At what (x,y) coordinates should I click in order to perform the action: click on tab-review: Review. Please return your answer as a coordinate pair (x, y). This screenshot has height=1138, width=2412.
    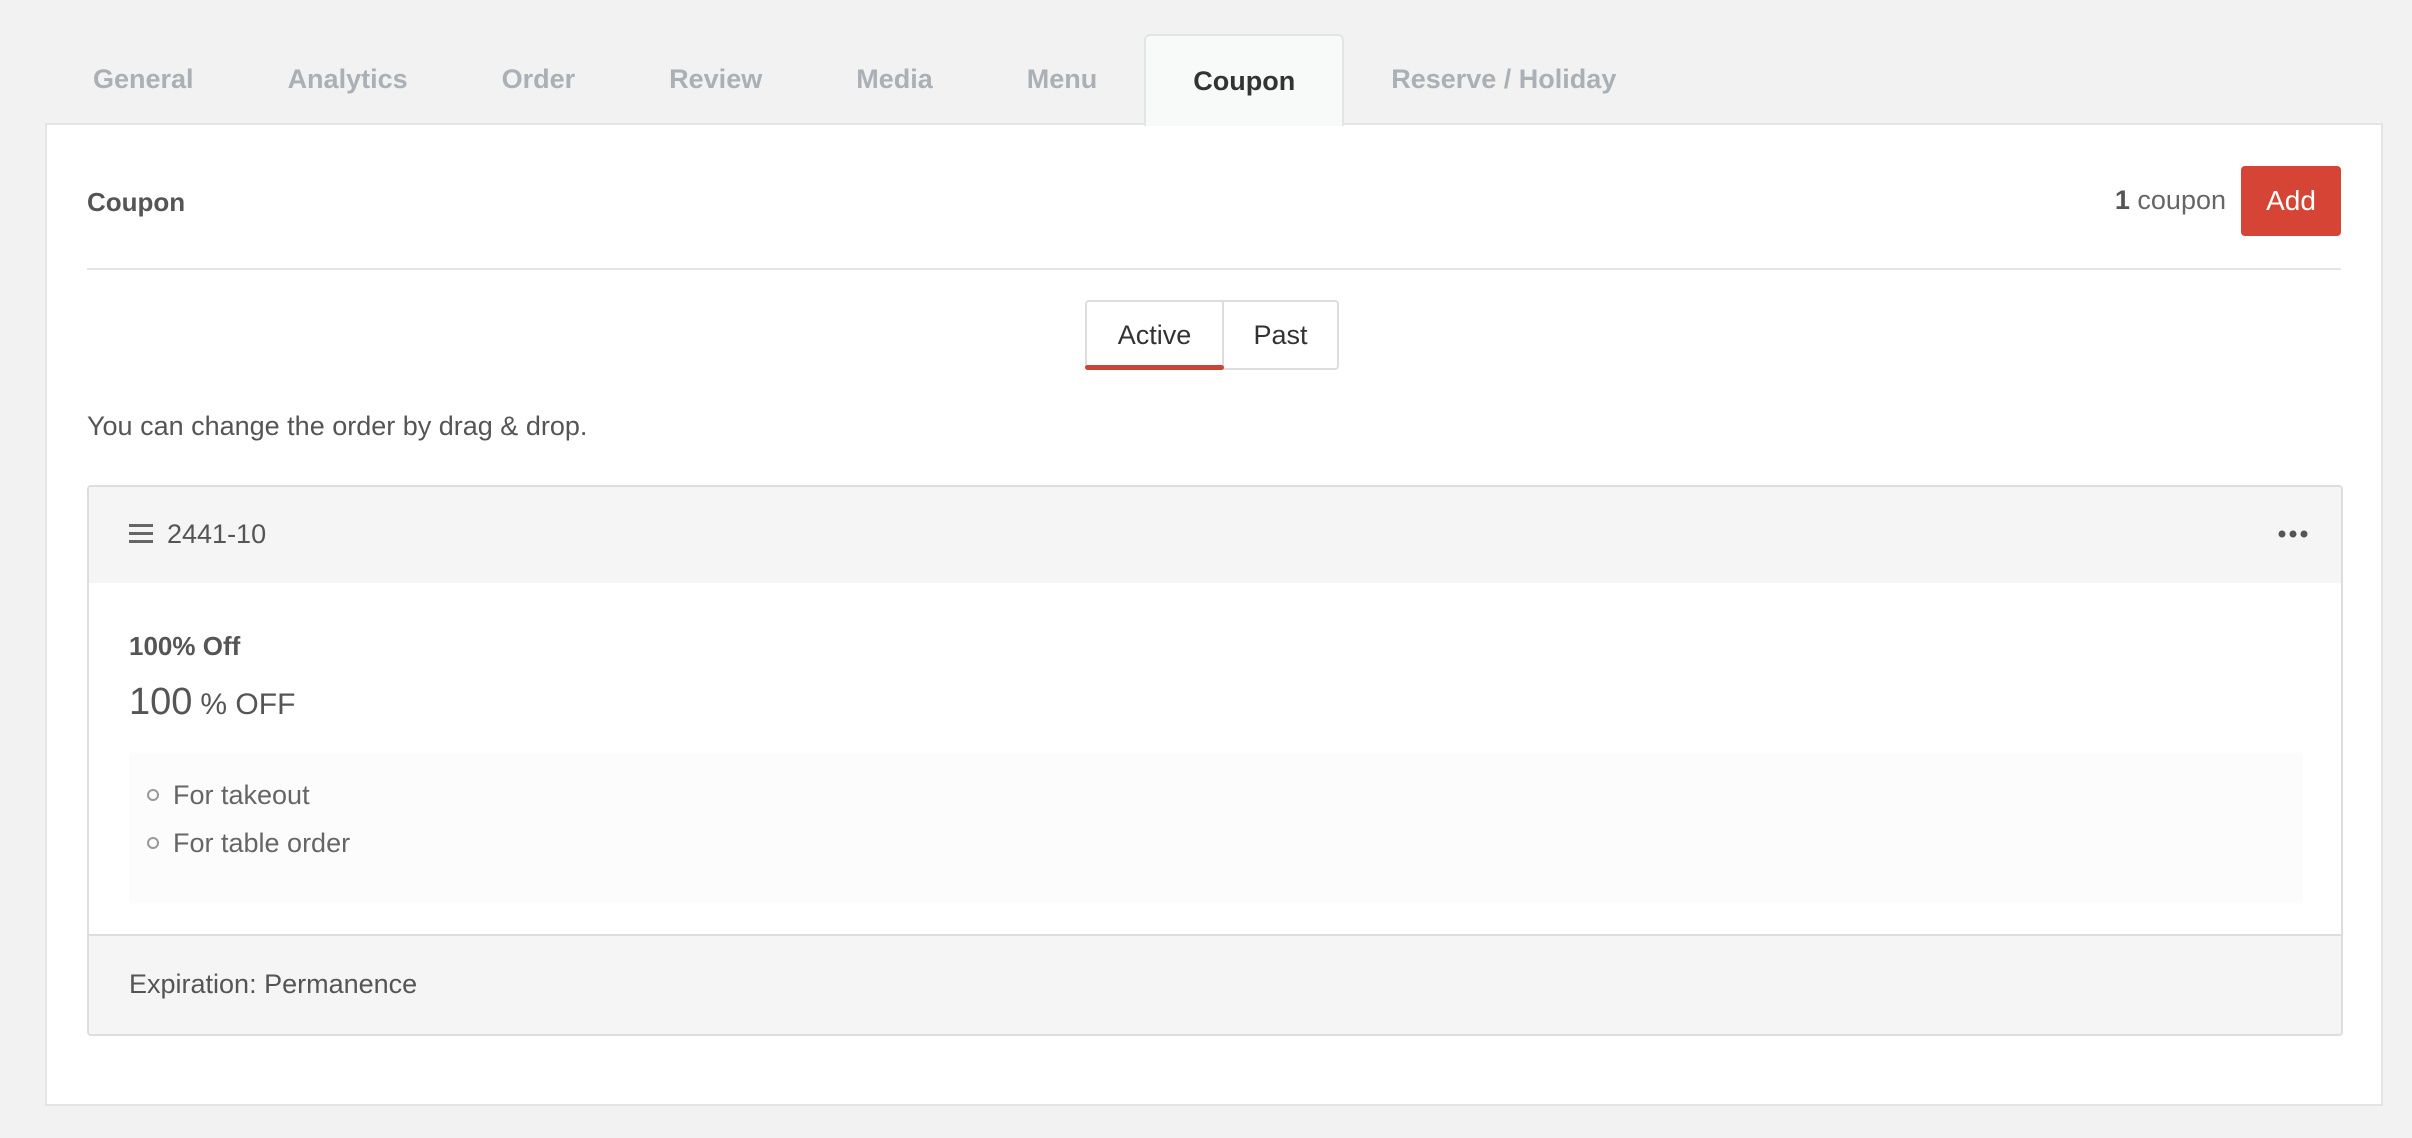
    Looking at the image, I should click on (715, 79).